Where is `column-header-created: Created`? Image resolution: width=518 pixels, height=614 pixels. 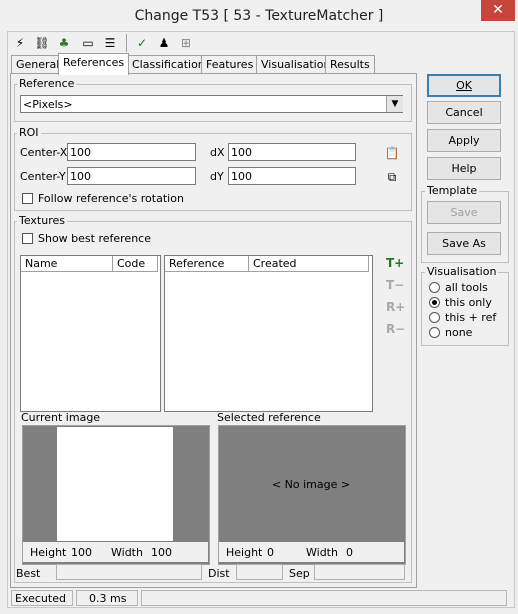
column-header-created: Created is located at coordinates (309, 264).